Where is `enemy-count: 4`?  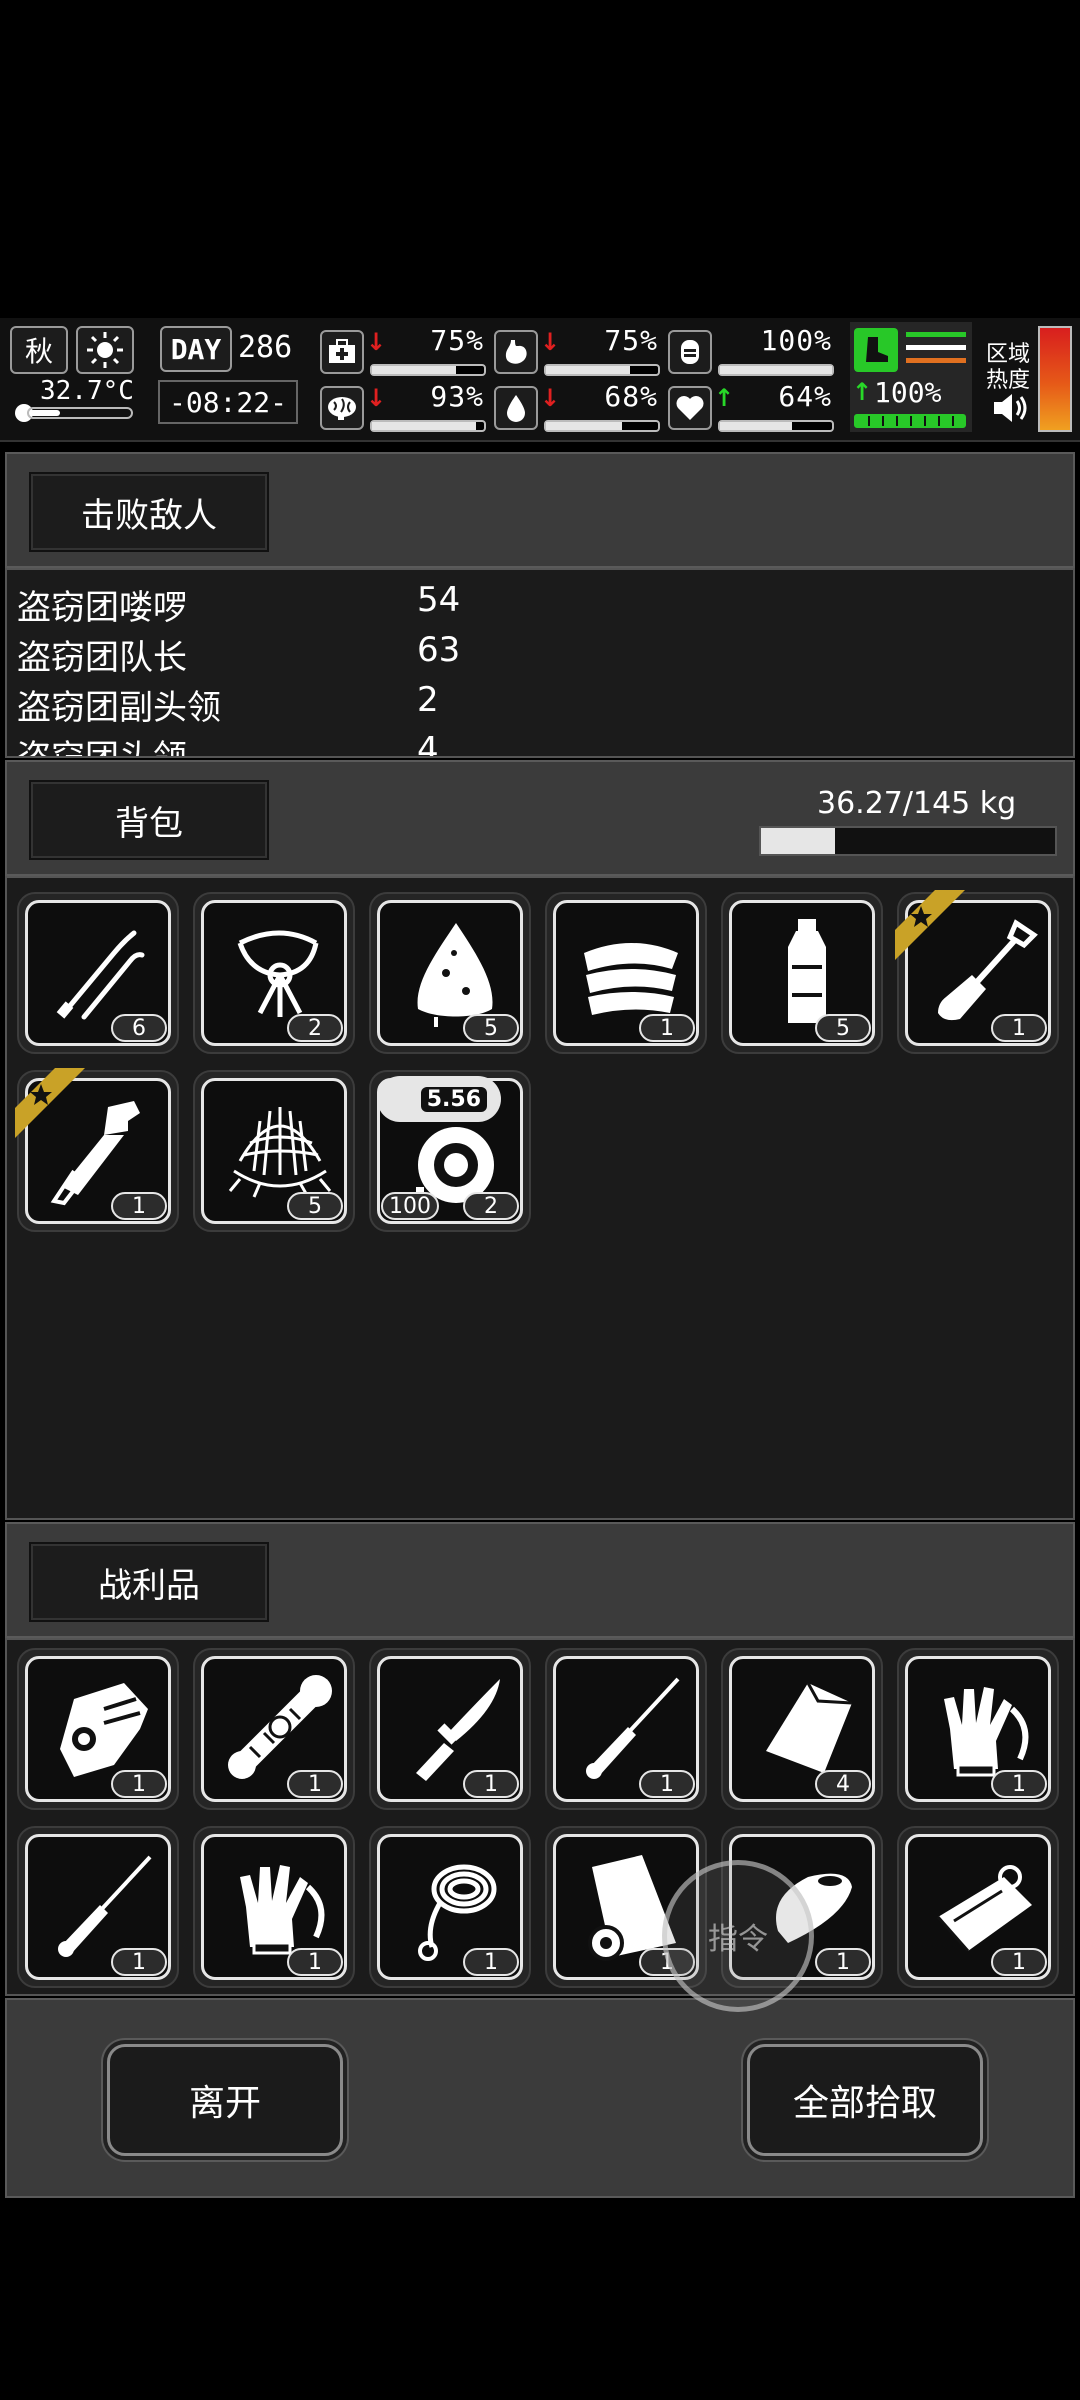 enemy-count: 4 is located at coordinates (428, 744).